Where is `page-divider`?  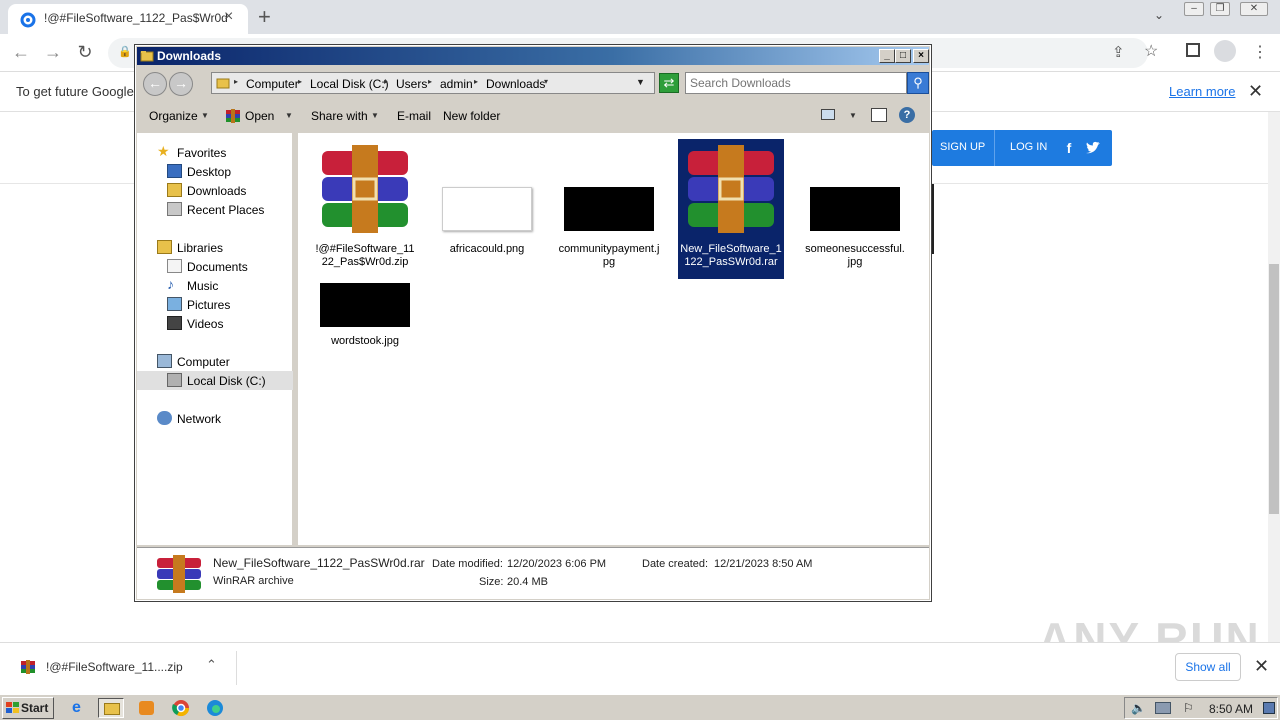 page-divider is located at coordinates (933, 219).